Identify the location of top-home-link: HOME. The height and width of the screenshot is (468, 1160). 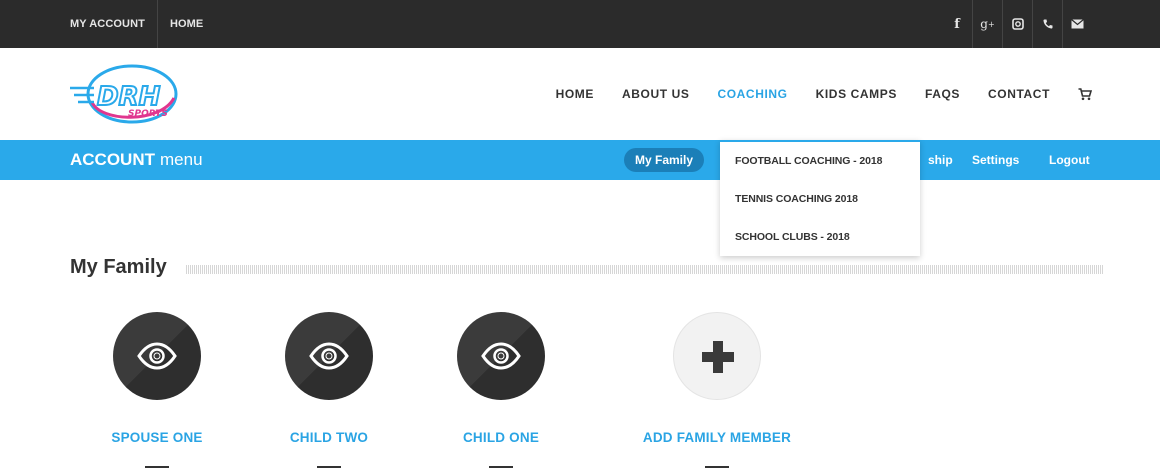
(186, 24).